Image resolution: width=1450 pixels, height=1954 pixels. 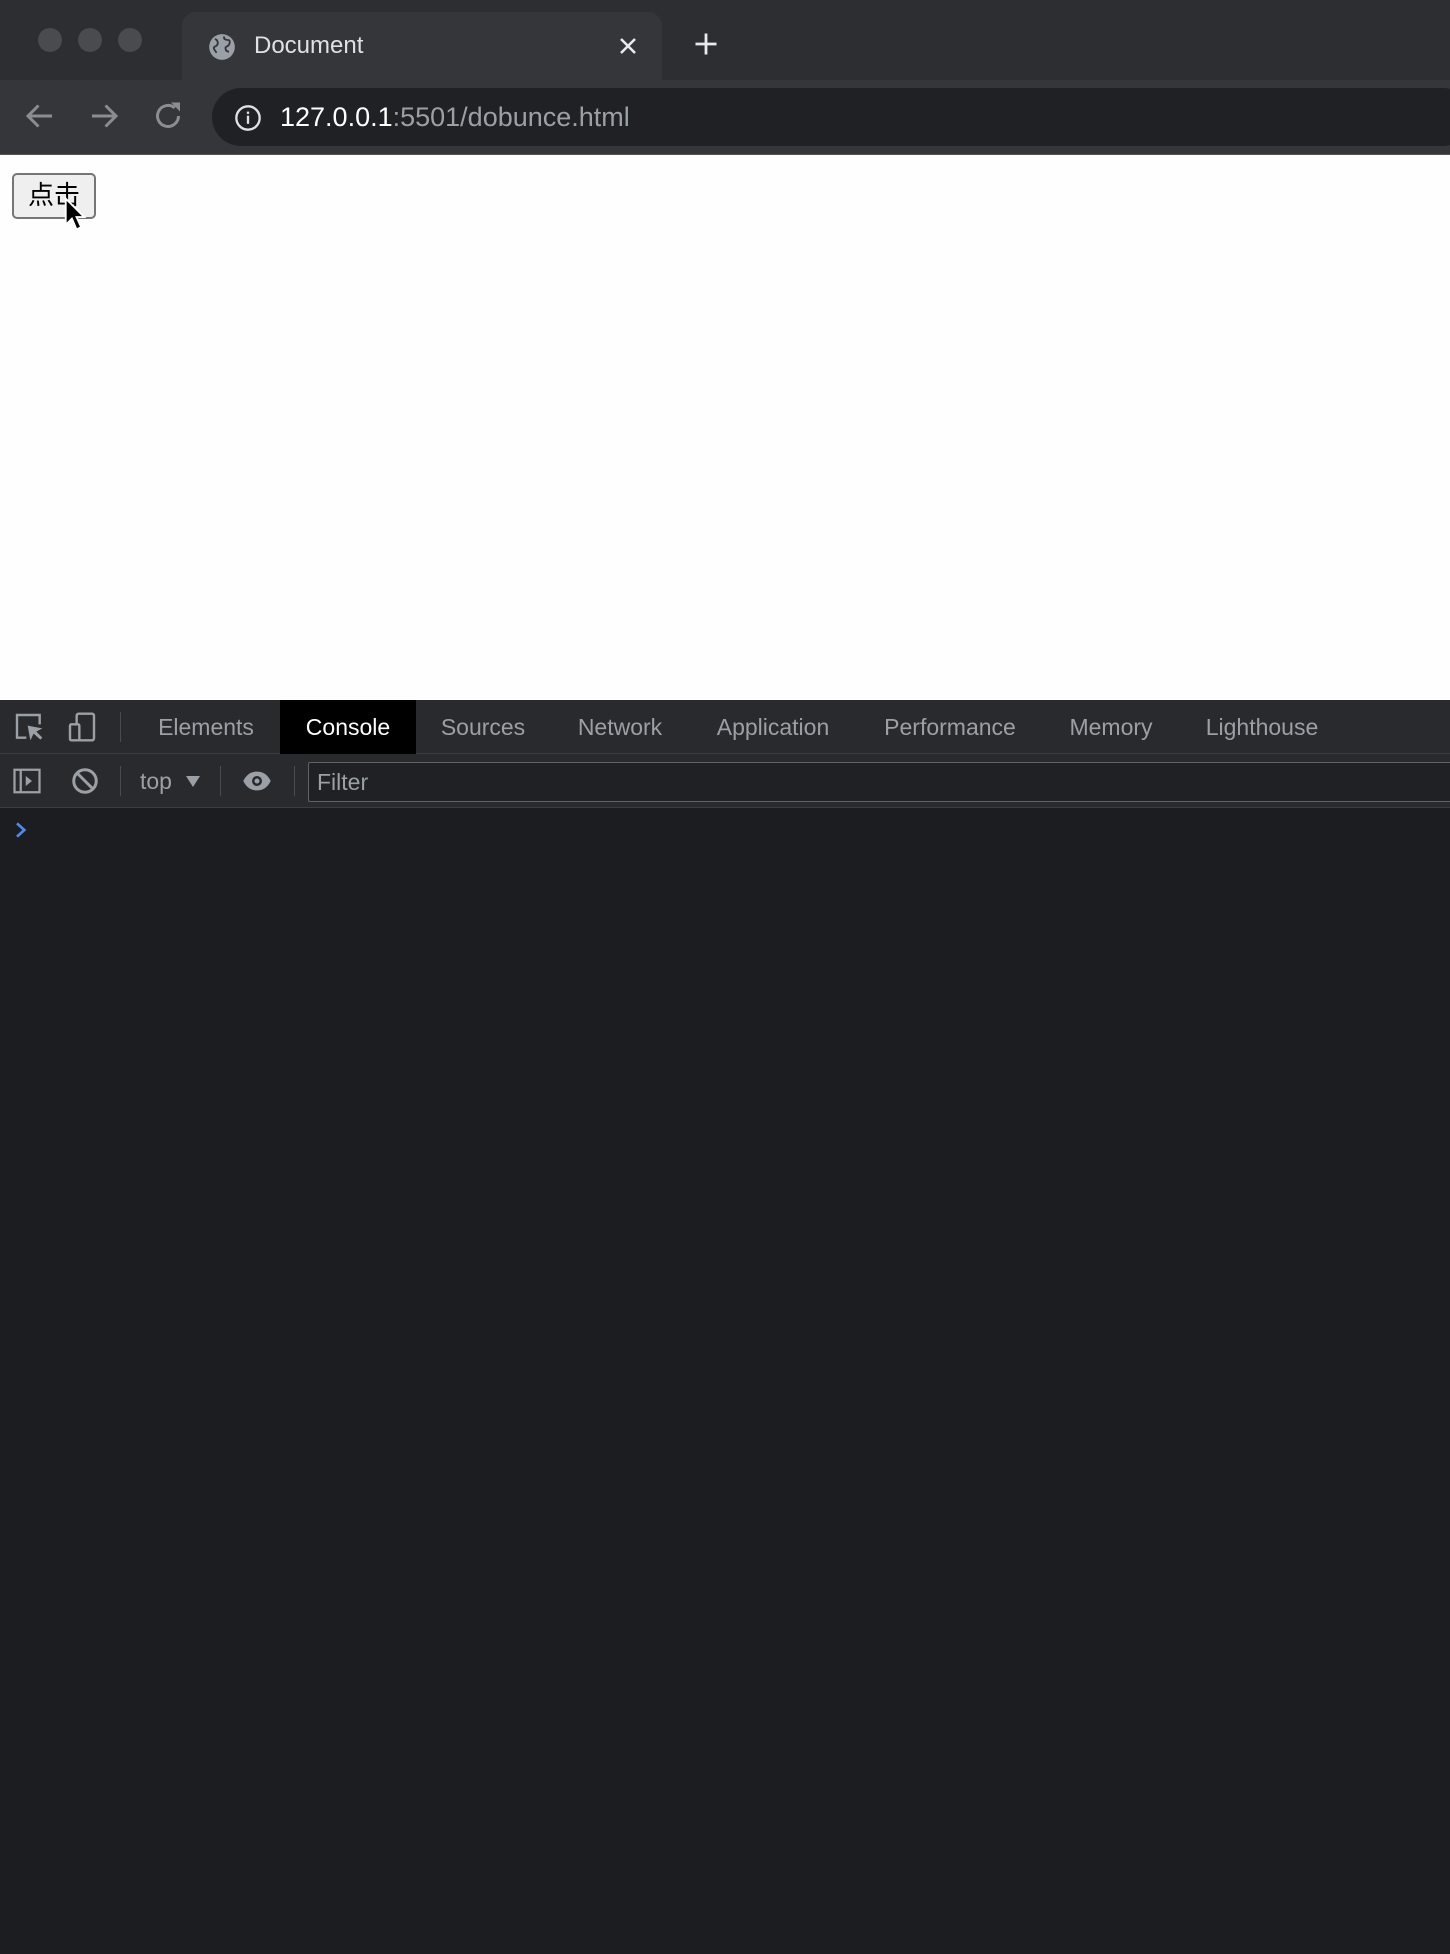 What do you see at coordinates (257, 781) in the screenshot?
I see `eye-icon` at bounding box center [257, 781].